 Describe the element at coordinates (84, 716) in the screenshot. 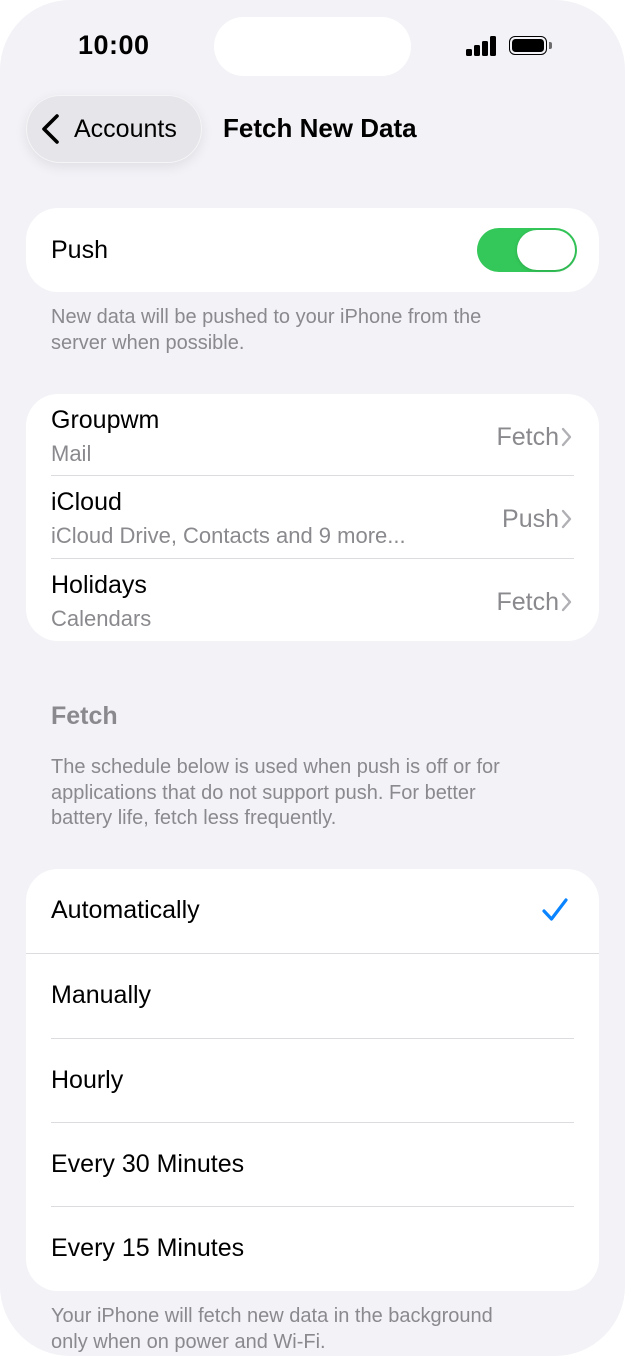

I see `fetch-section-header: Fetch` at that location.